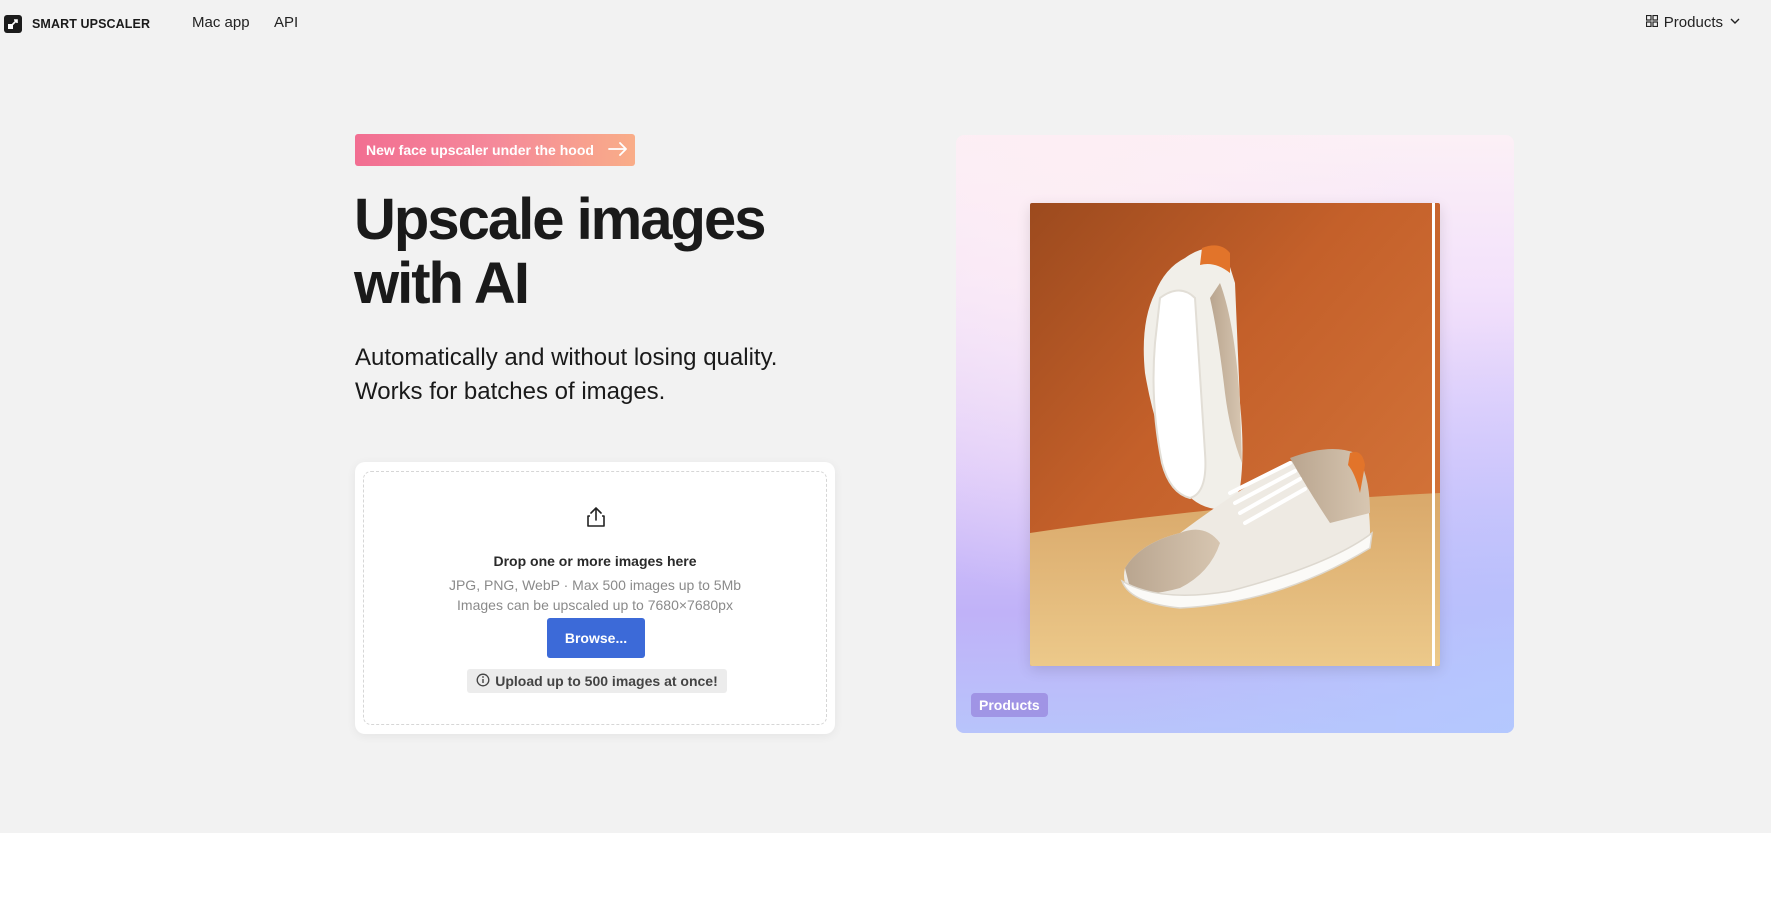  I want to click on page-title: Upscale images with AI, so click(594, 252).